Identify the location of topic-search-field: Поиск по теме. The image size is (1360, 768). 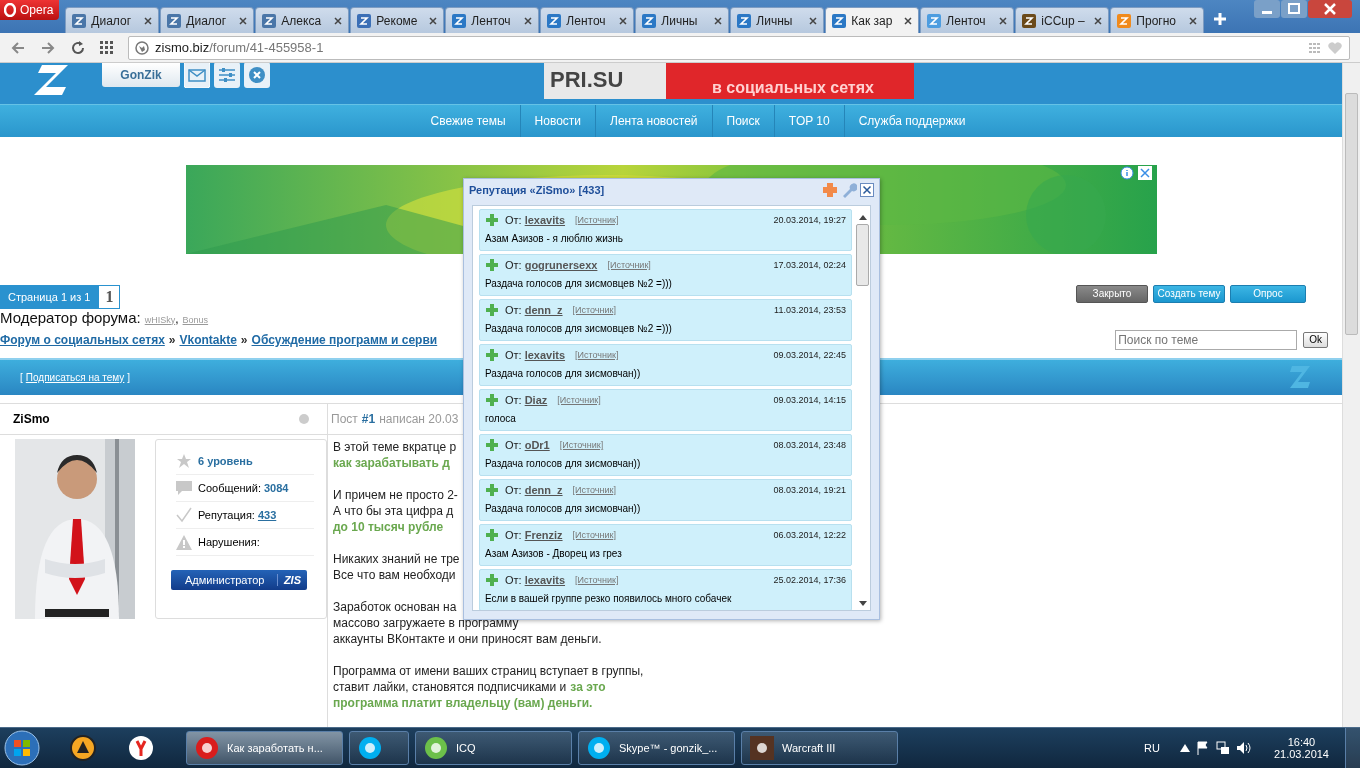
(1206, 340).